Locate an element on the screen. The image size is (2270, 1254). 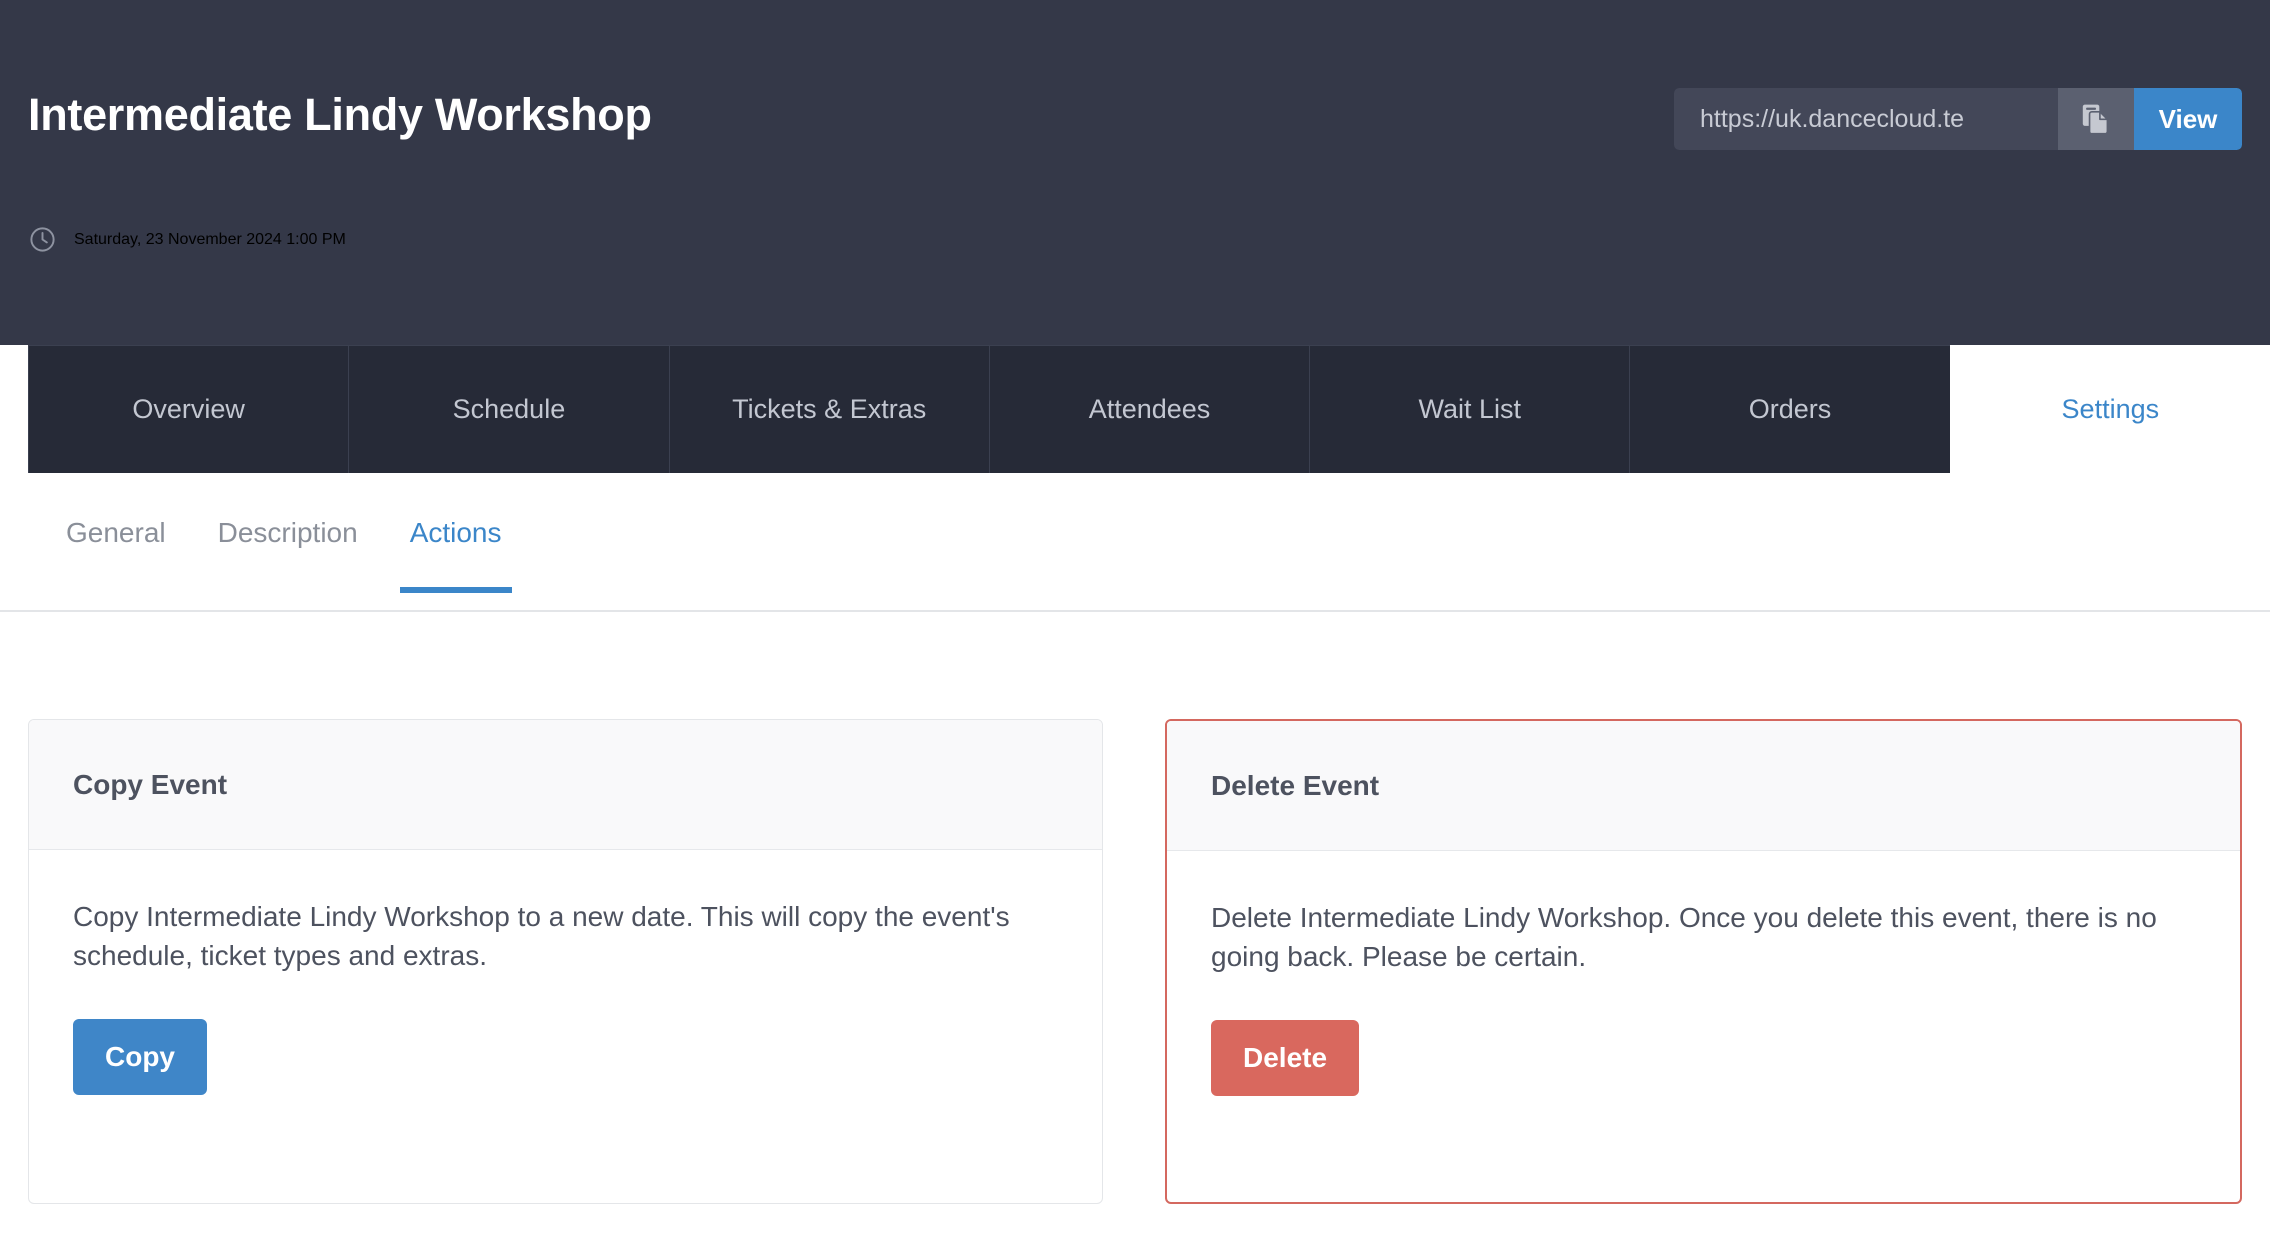
tab-orders: Orders is located at coordinates (1789, 409).